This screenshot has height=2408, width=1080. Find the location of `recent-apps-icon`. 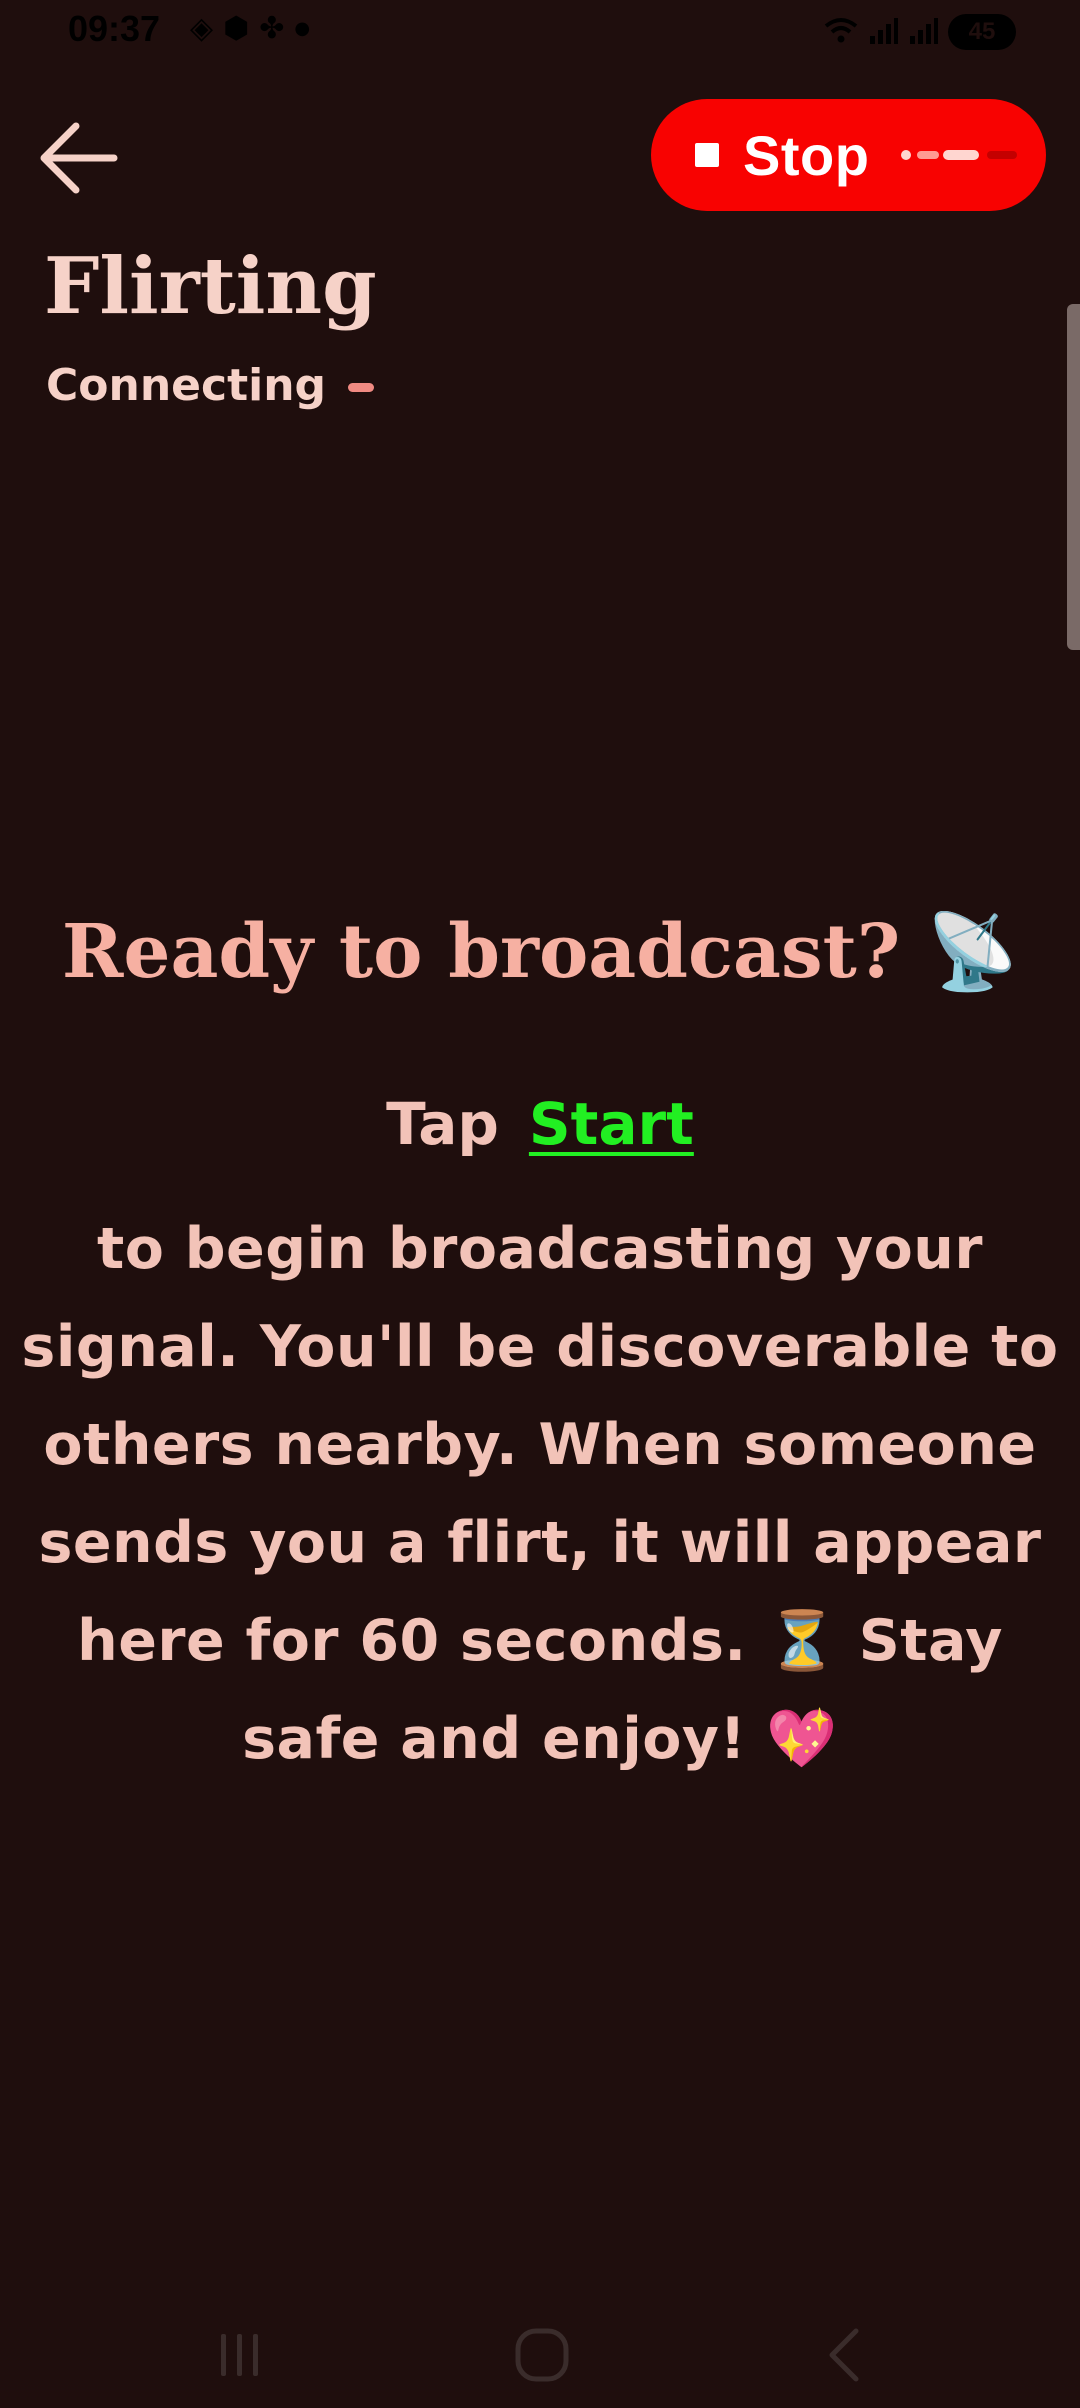

recent-apps-icon is located at coordinates (239, 2355).